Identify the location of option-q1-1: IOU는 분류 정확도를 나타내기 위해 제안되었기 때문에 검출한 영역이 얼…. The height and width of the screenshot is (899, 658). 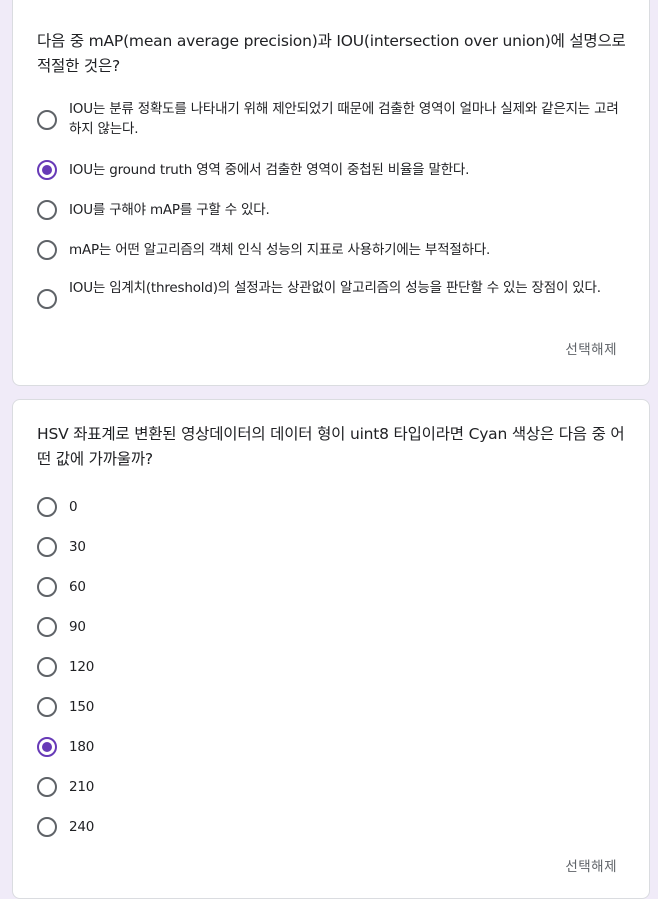
(332, 119).